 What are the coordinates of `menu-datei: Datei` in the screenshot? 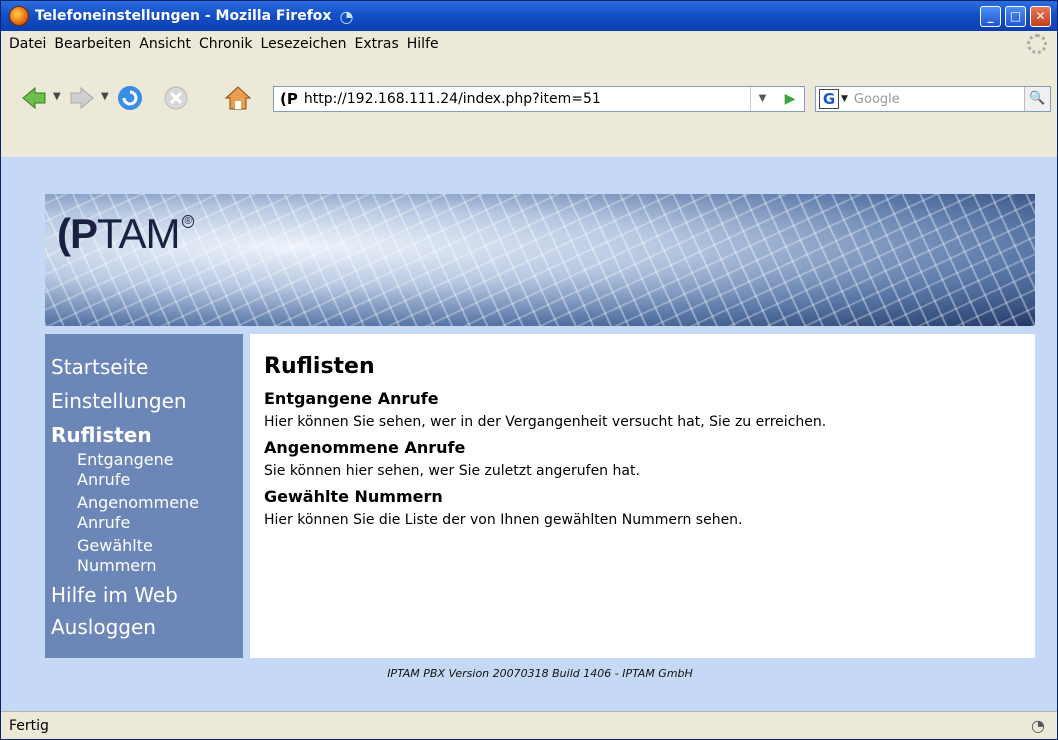 It's located at (27, 44).